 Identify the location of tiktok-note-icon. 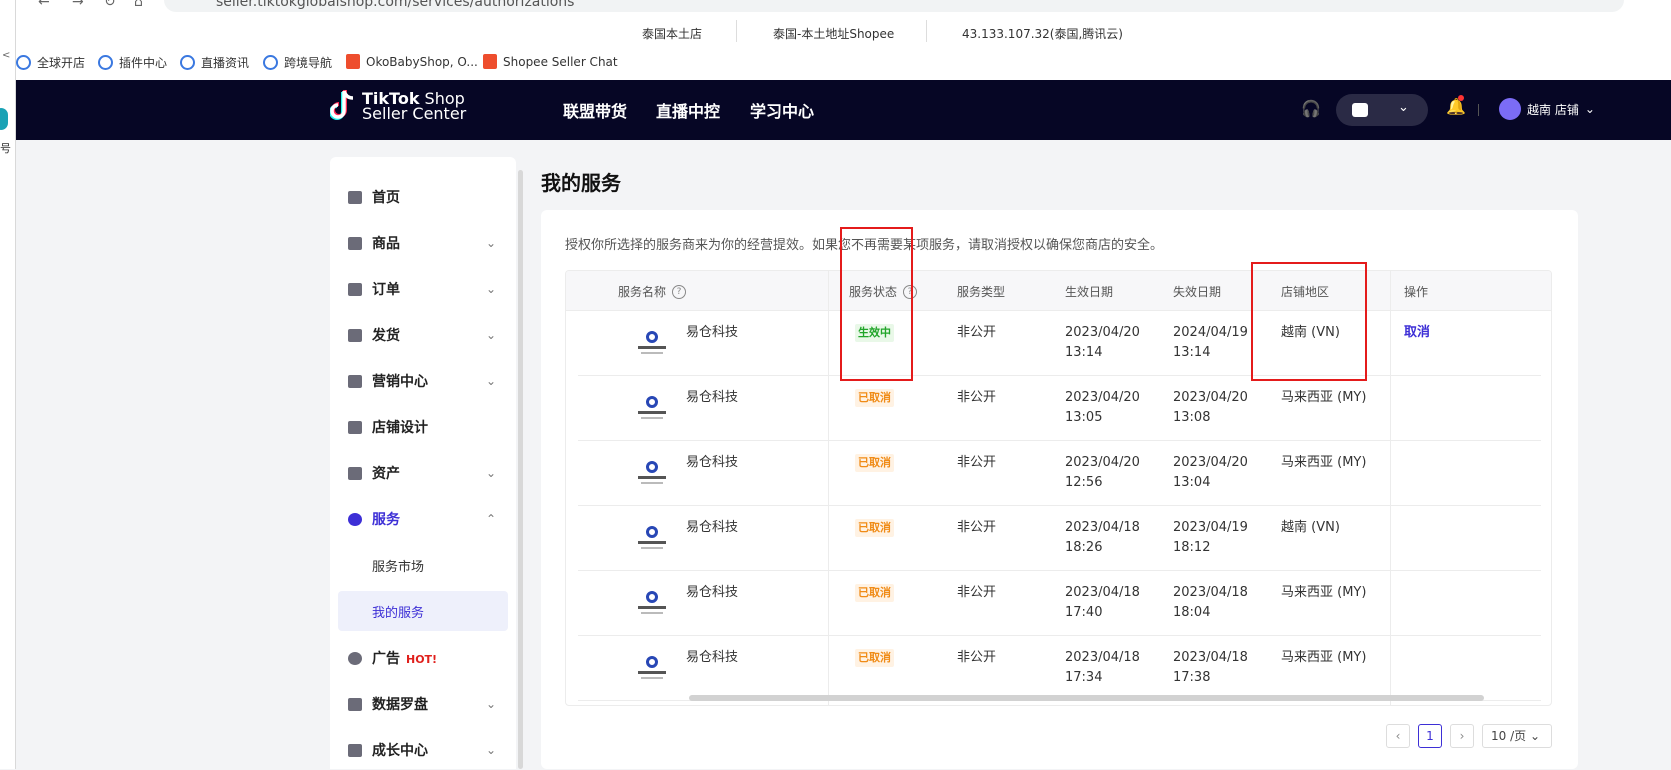
(342, 105).